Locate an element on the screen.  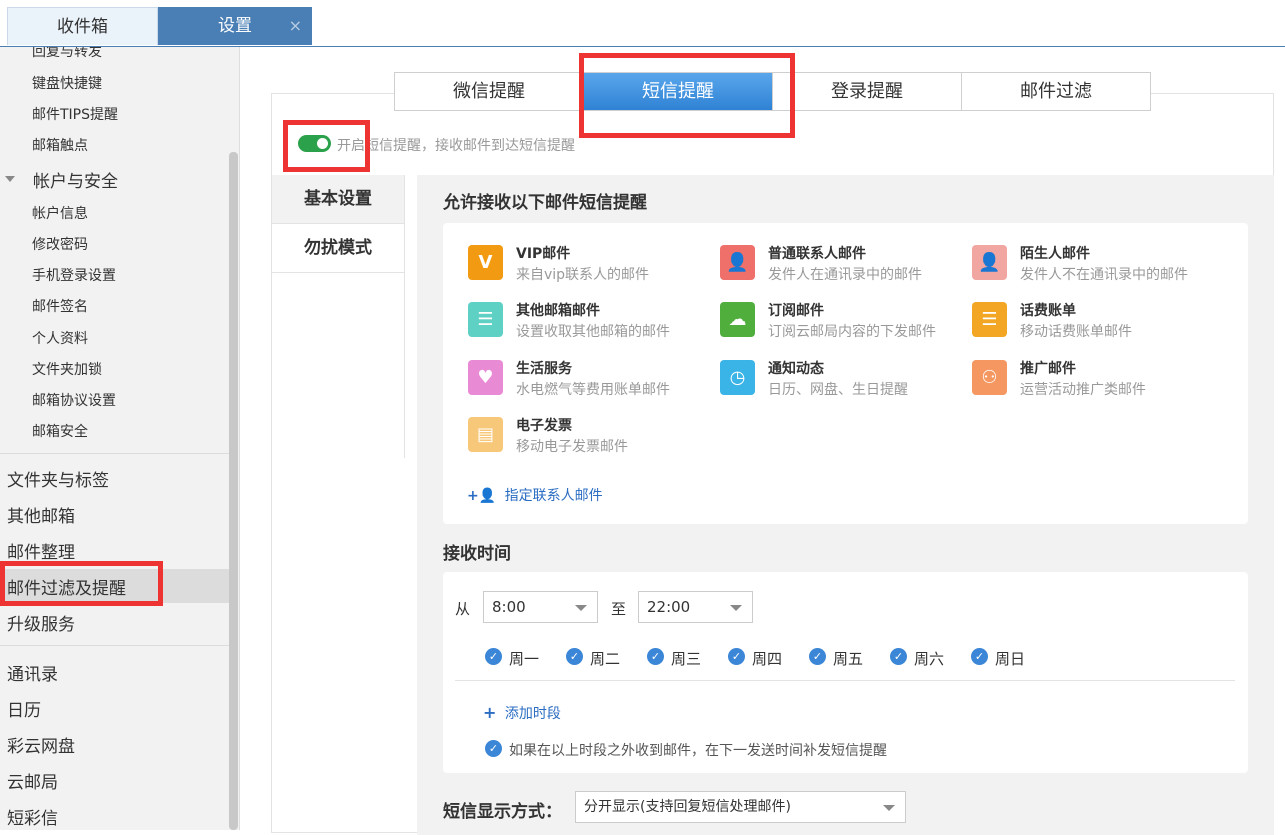
from-label: 从 is located at coordinates (463, 609).